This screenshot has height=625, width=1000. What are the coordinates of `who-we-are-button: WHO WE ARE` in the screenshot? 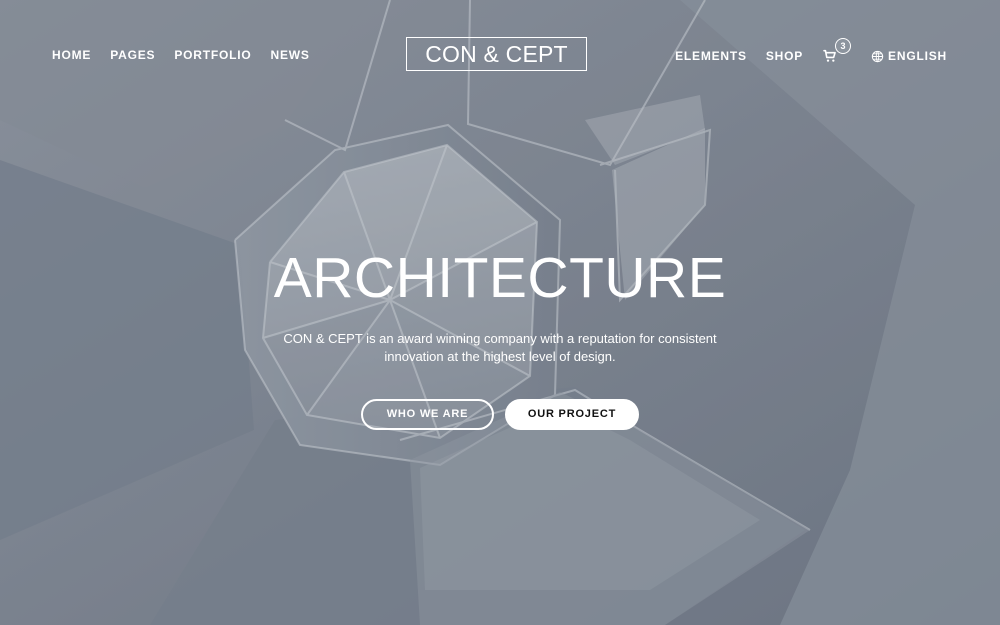 It's located at (427, 414).